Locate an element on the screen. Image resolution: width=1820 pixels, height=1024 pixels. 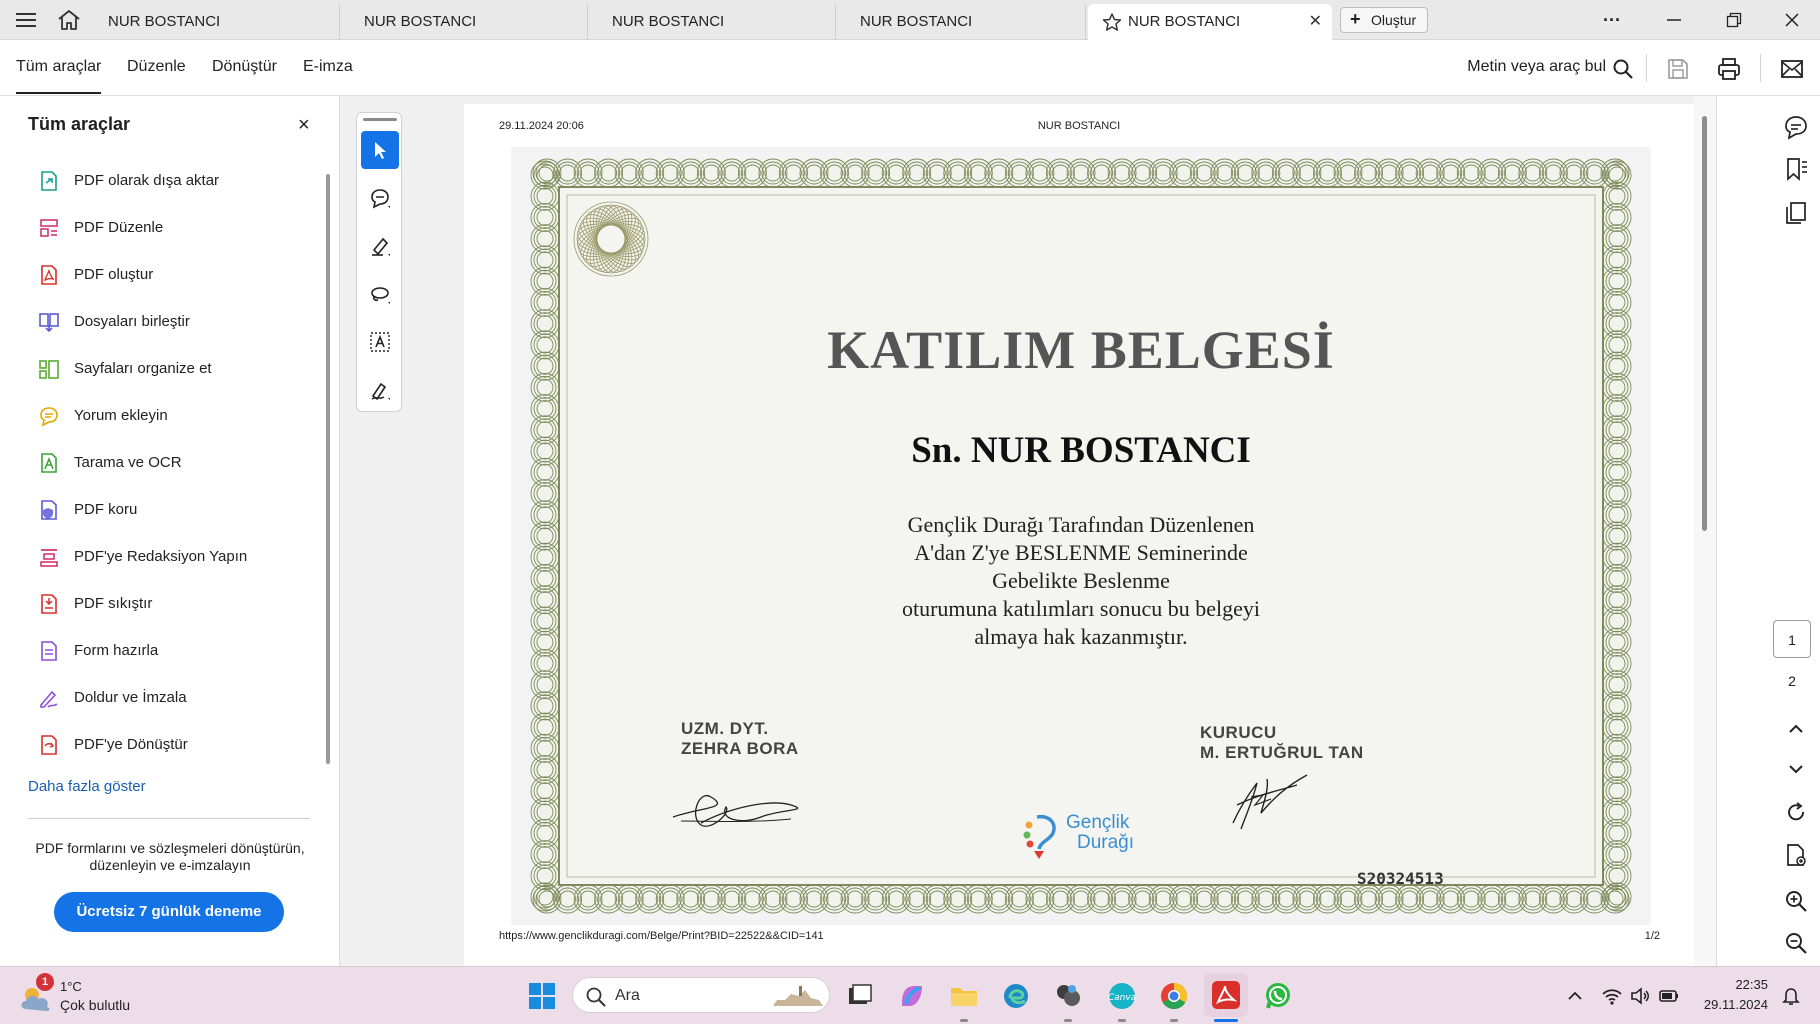
tool-fill-sign: Doldur ve İmzala is located at coordinates (173, 698).